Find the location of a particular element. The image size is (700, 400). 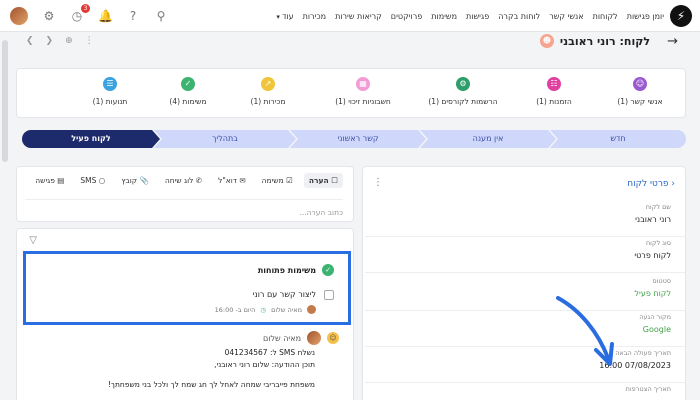

field-label: תאריך הצטרפות is located at coordinates (648, 389).